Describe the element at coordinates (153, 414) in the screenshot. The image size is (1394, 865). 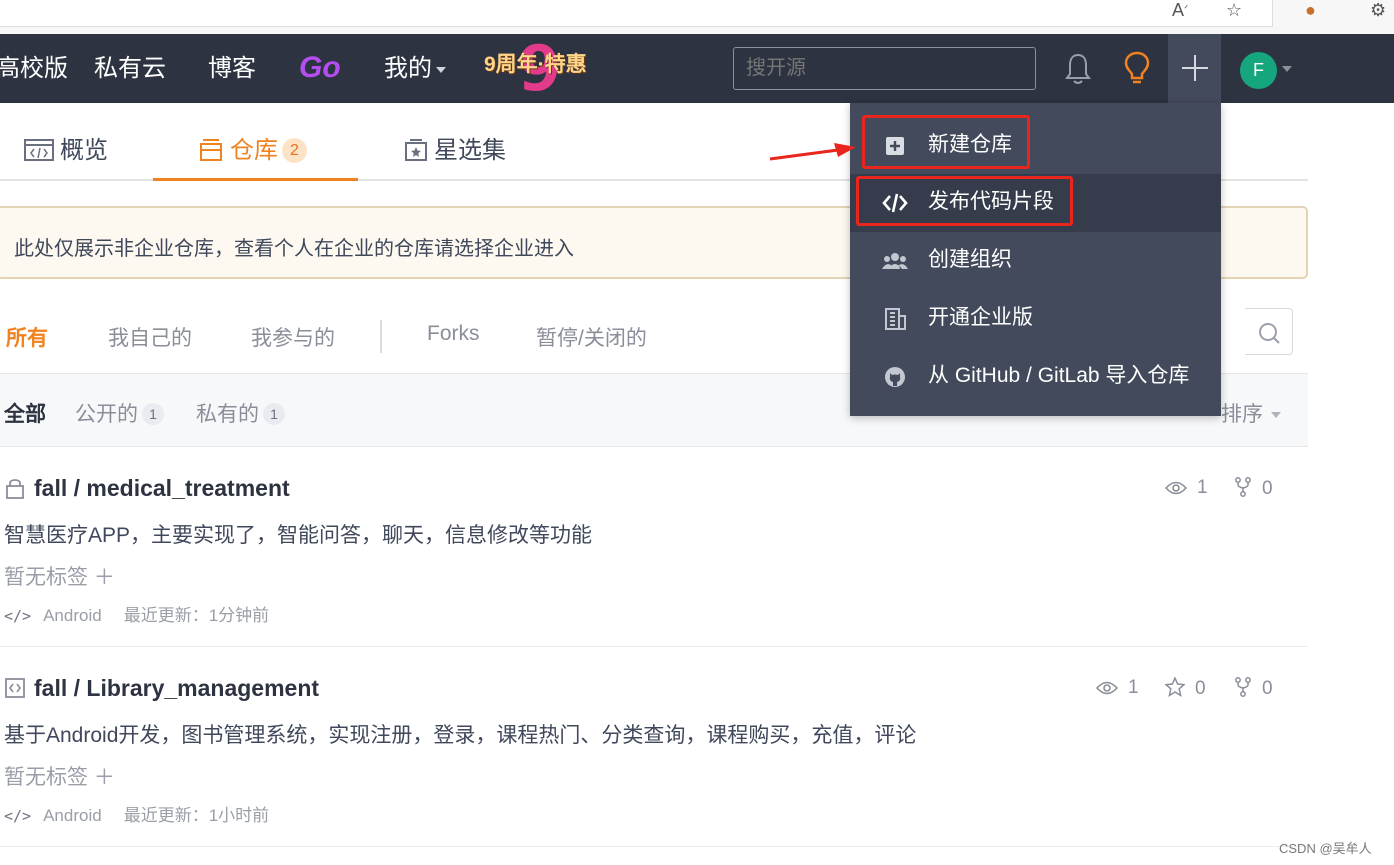
I see `public-count-badge: 1` at that location.